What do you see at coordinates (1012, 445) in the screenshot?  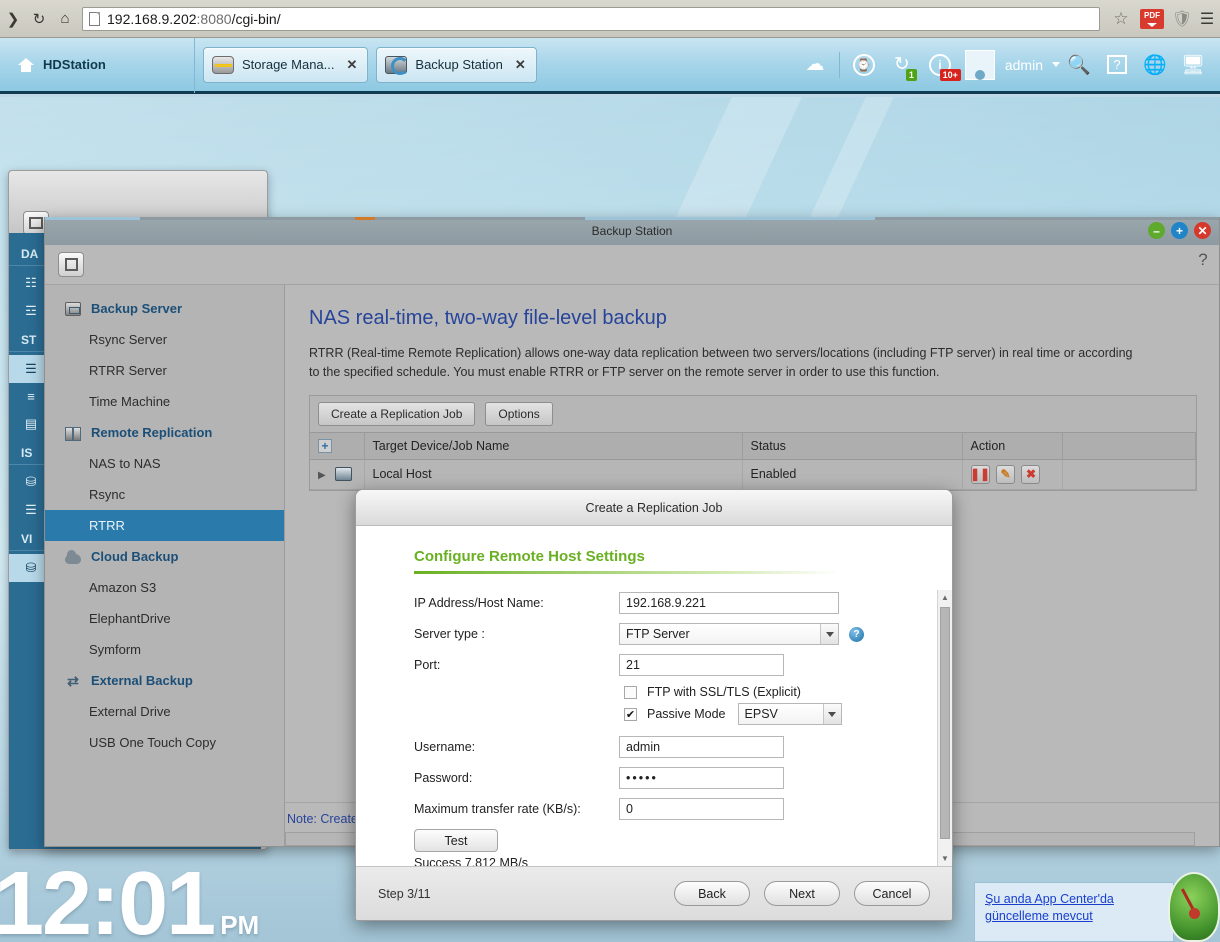 I see `column-action: Action` at bounding box center [1012, 445].